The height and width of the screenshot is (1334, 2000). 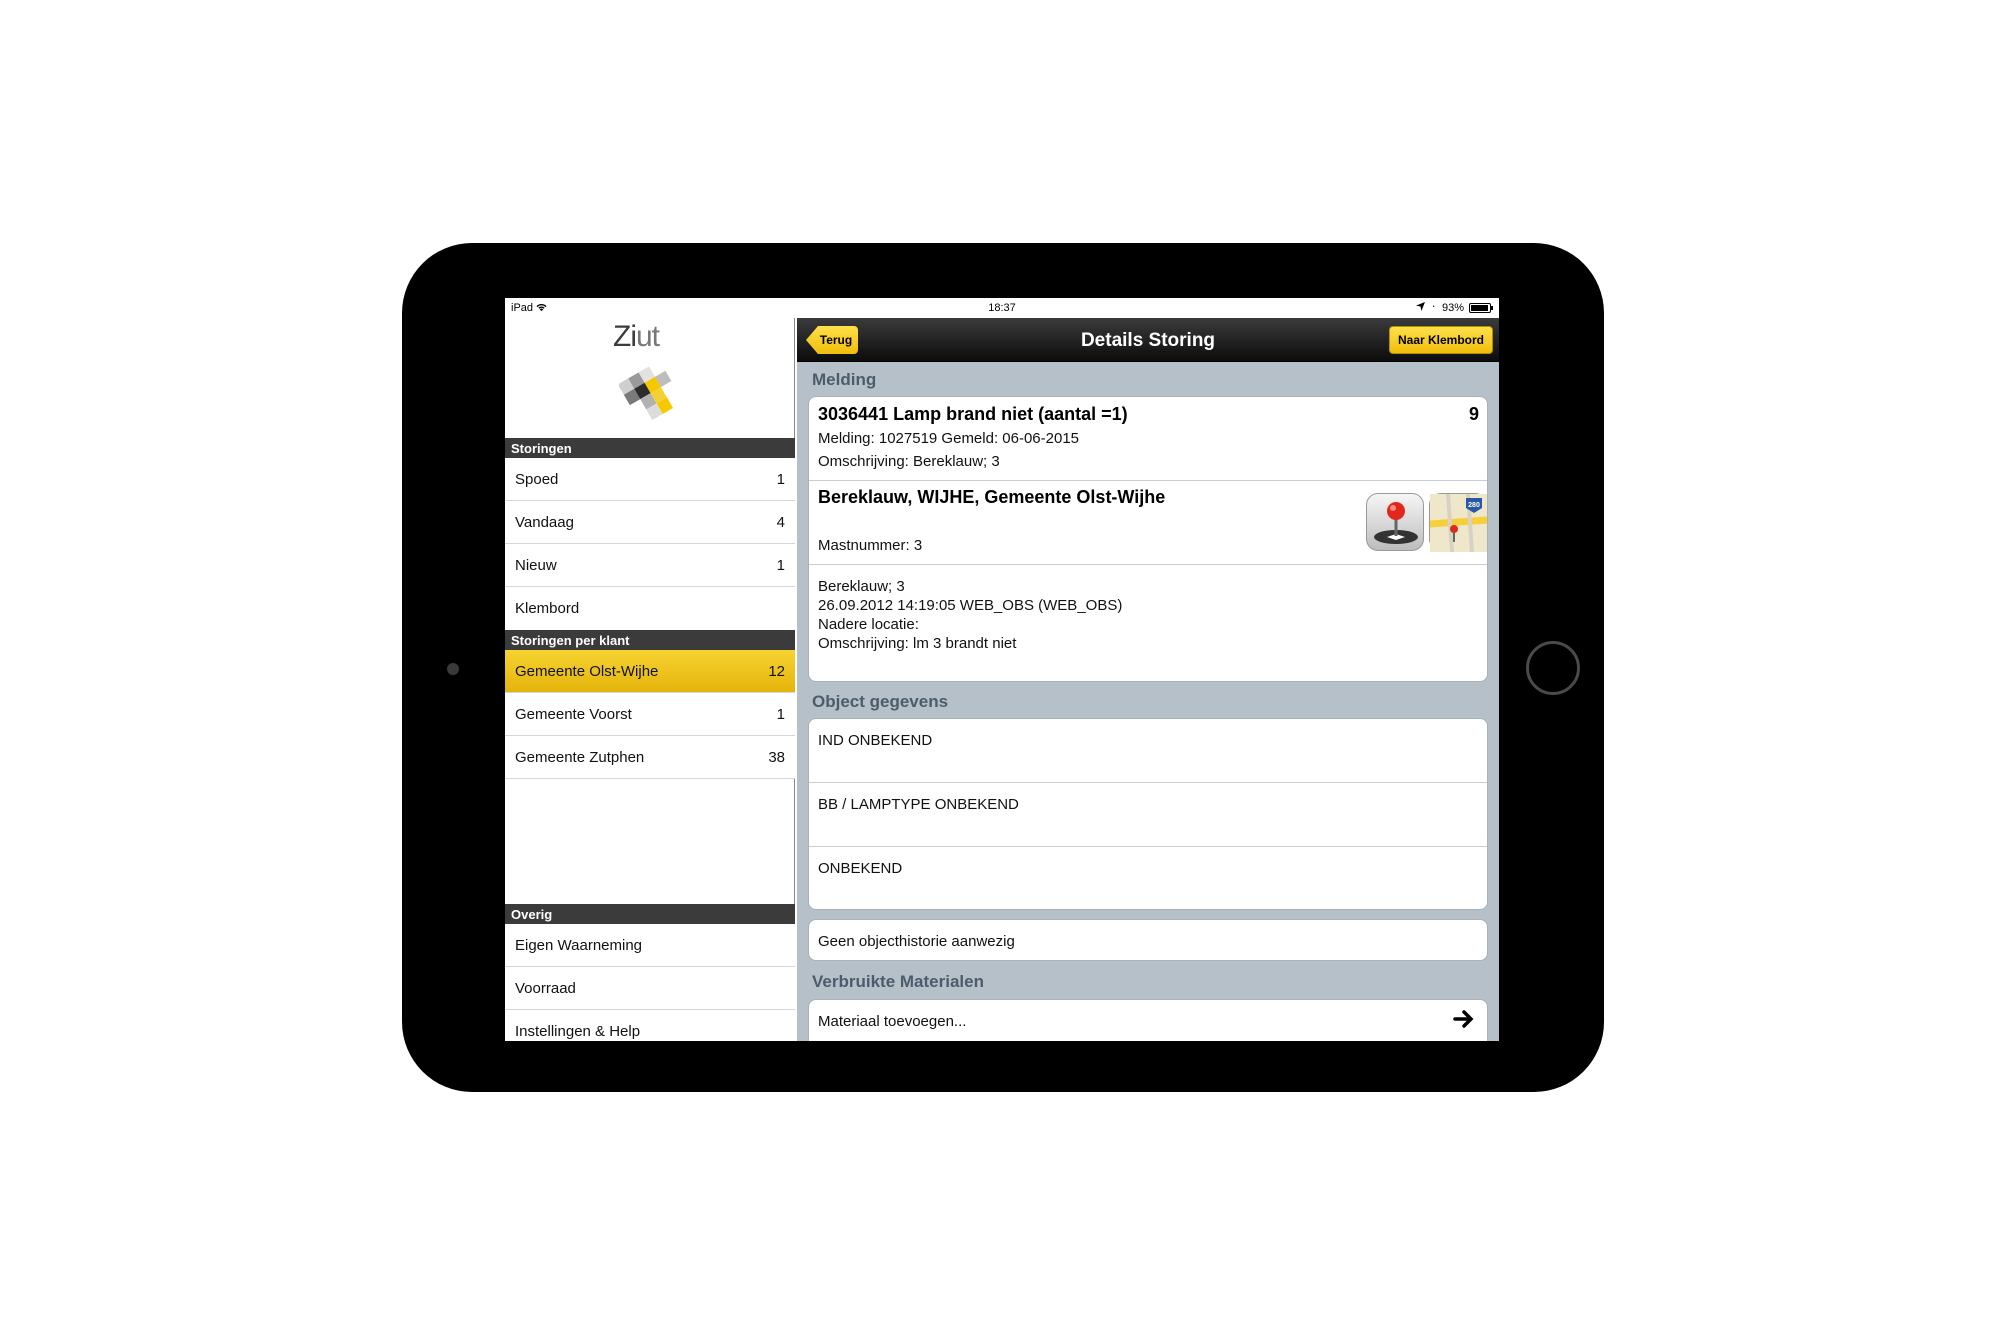 I want to click on history-text: Geen objecthistorie aanwezig, so click(x=916, y=941).